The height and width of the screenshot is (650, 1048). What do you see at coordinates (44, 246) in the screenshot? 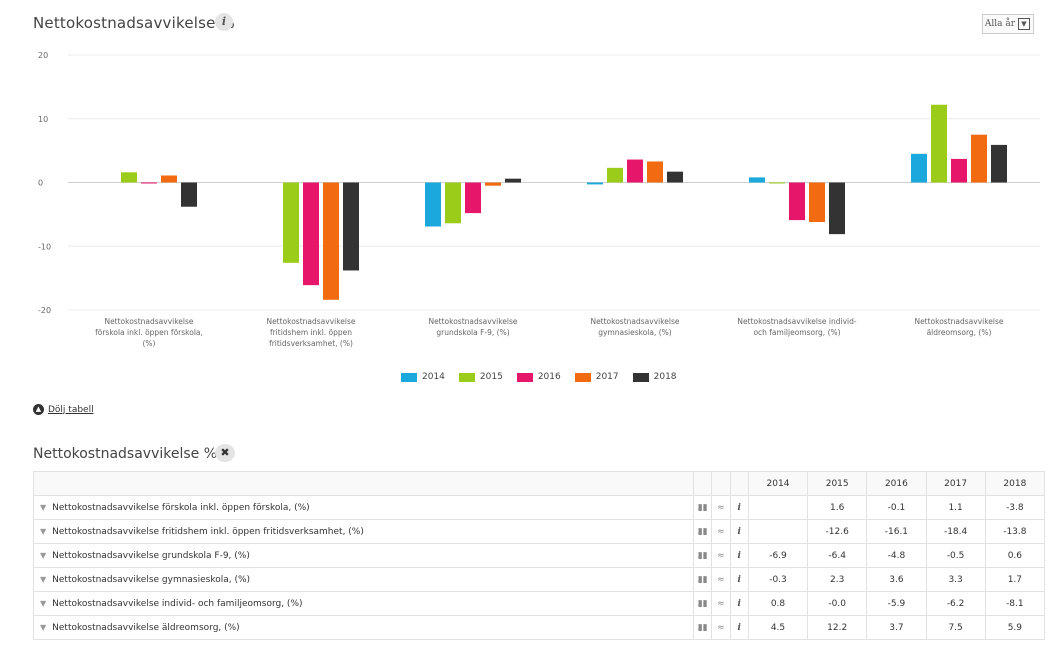
I see `y-tick-label: -10` at bounding box center [44, 246].